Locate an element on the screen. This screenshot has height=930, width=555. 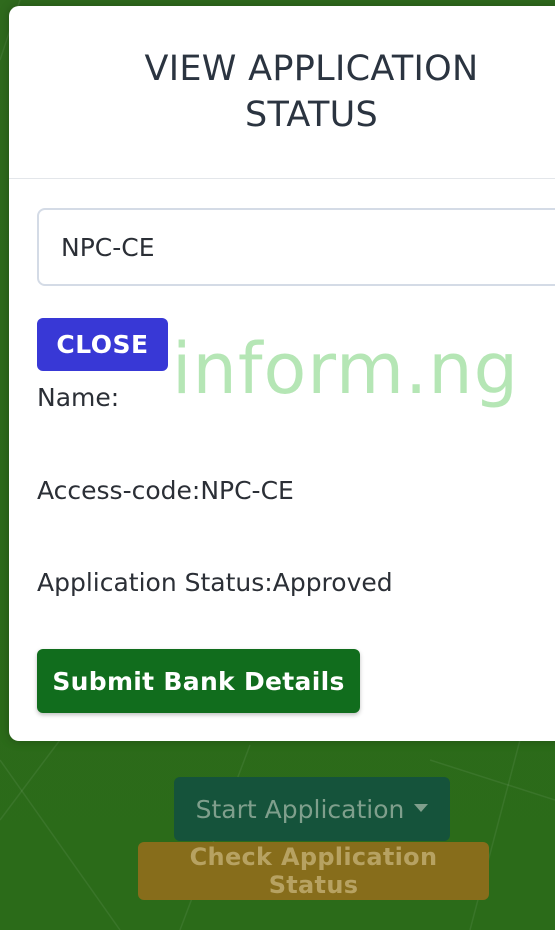
check-application-status-button: Check Application Status is located at coordinates (313, 871).